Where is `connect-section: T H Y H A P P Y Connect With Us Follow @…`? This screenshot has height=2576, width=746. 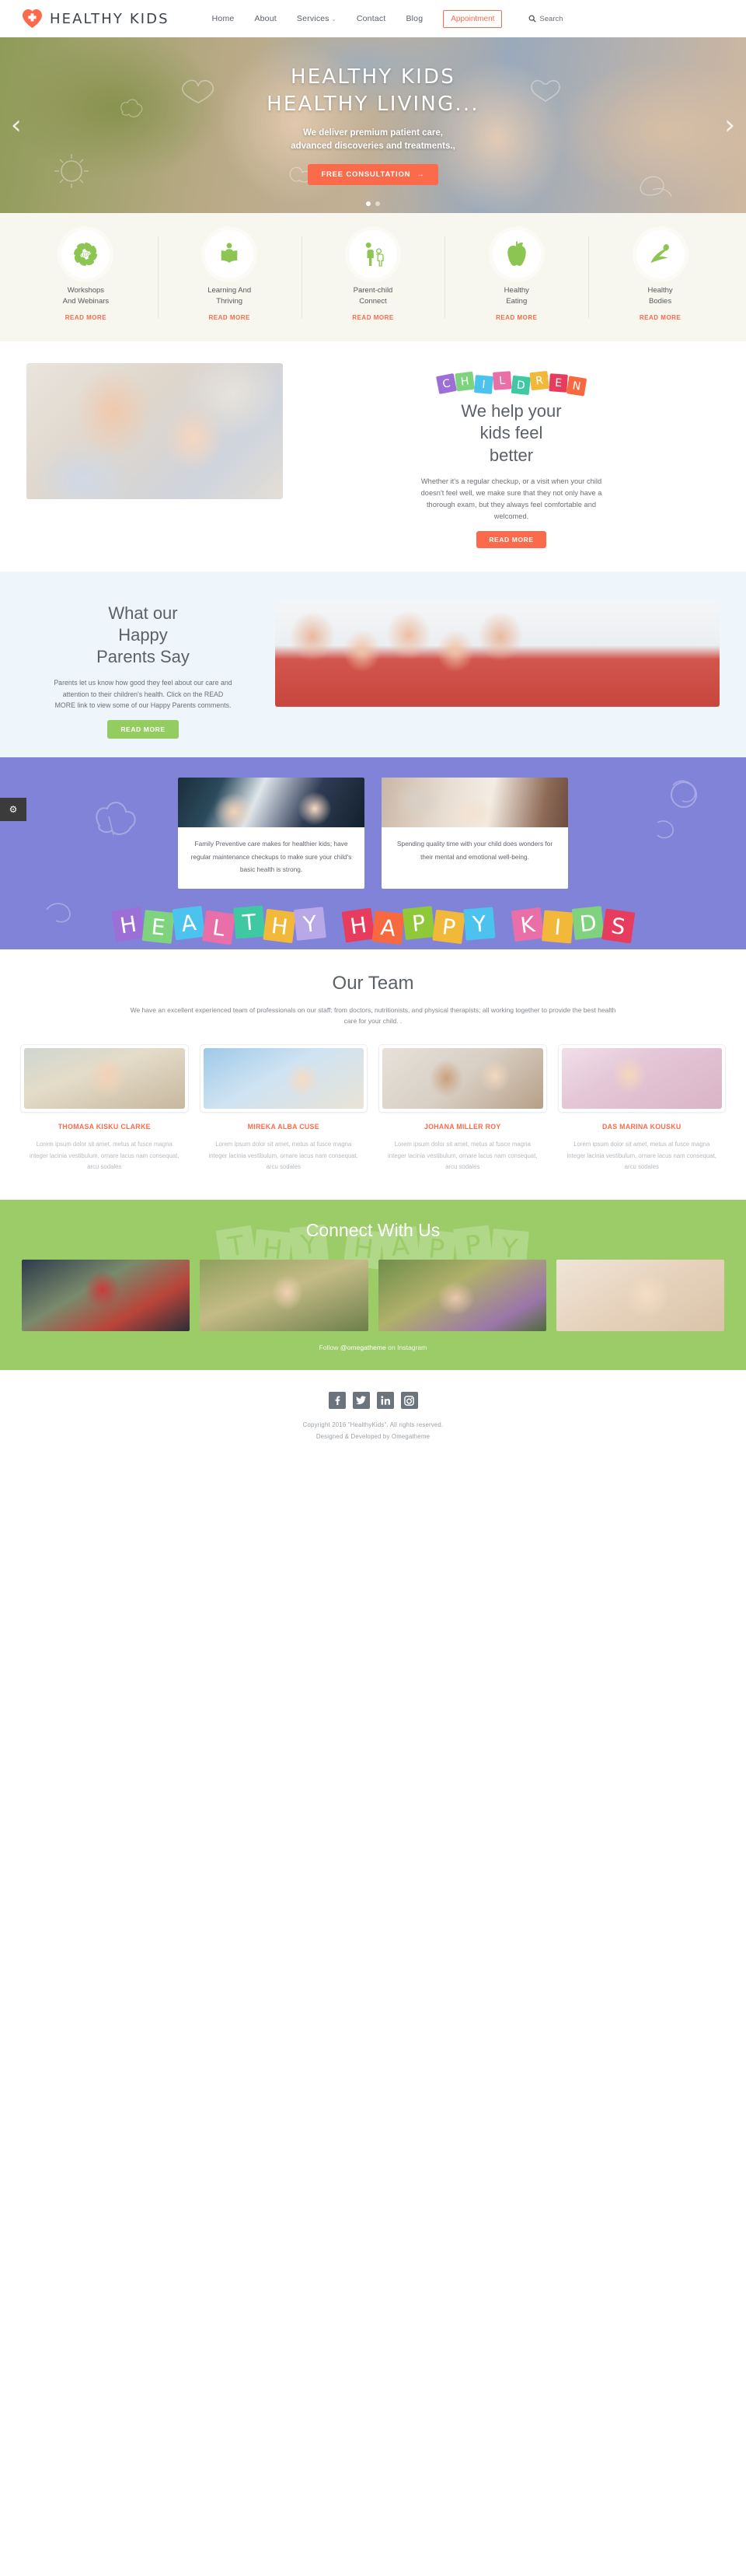
connect-section: T H Y H A P P Y Connect With Us Follow @… is located at coordinates (373, 1285).